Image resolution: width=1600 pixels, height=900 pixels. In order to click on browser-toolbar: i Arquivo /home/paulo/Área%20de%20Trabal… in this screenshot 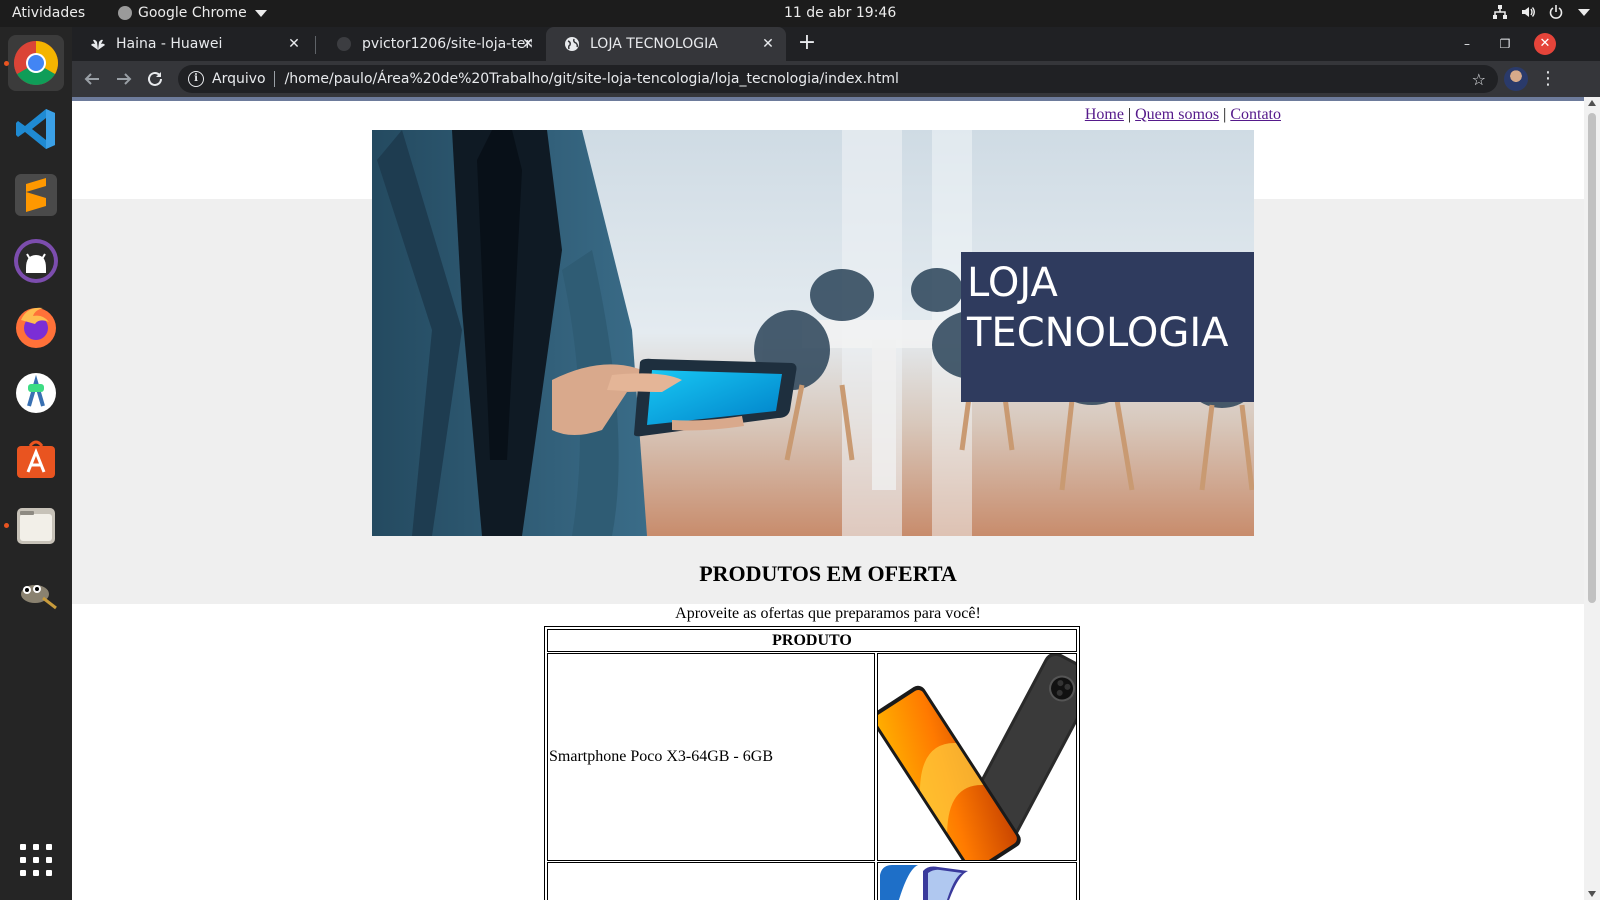, I will do `click(836, 79)`.